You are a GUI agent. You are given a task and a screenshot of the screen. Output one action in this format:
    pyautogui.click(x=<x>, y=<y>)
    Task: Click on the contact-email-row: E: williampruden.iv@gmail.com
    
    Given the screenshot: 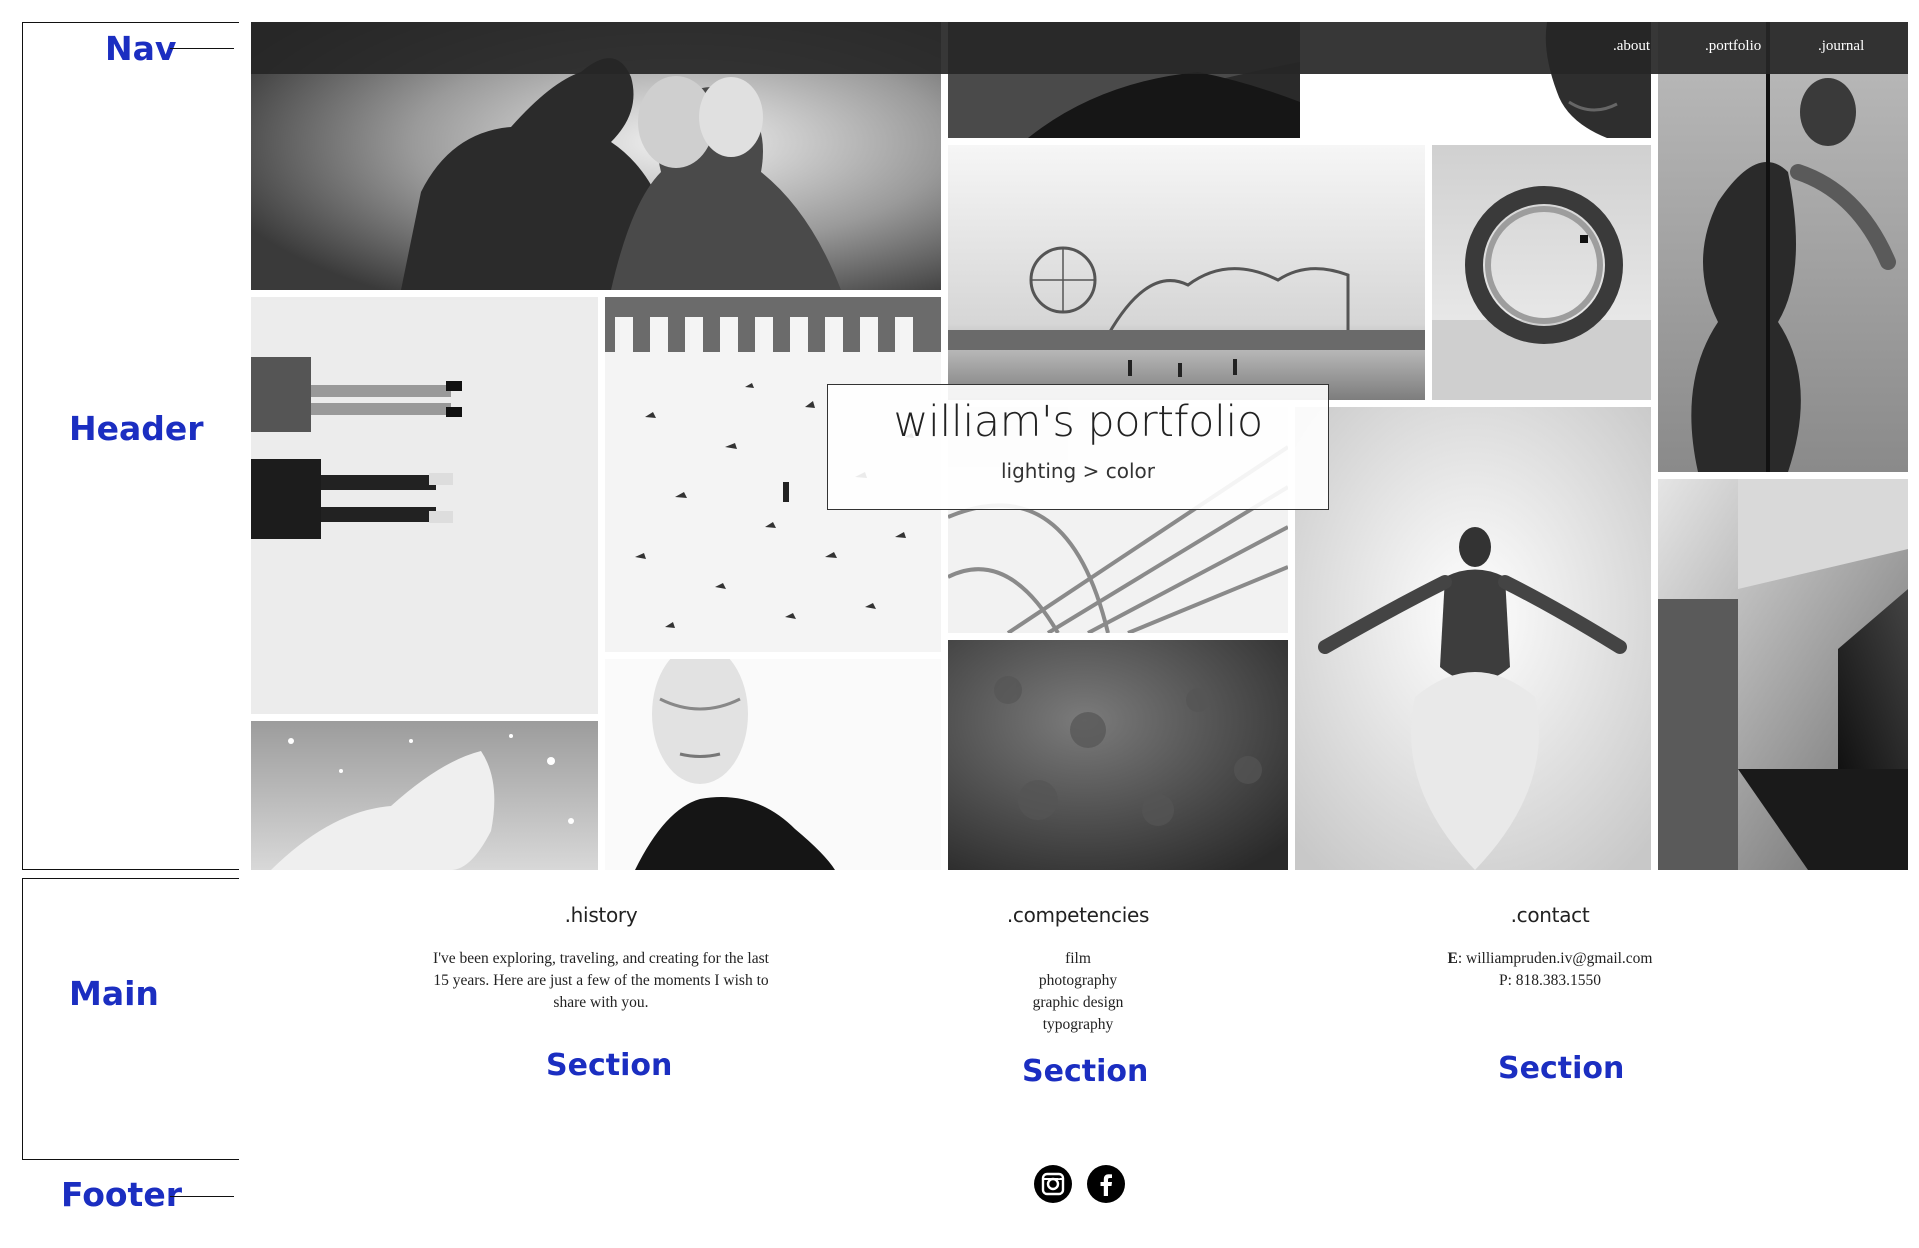 What is the action you would take?
    pyautogui.click(x=1550, y=958)
    